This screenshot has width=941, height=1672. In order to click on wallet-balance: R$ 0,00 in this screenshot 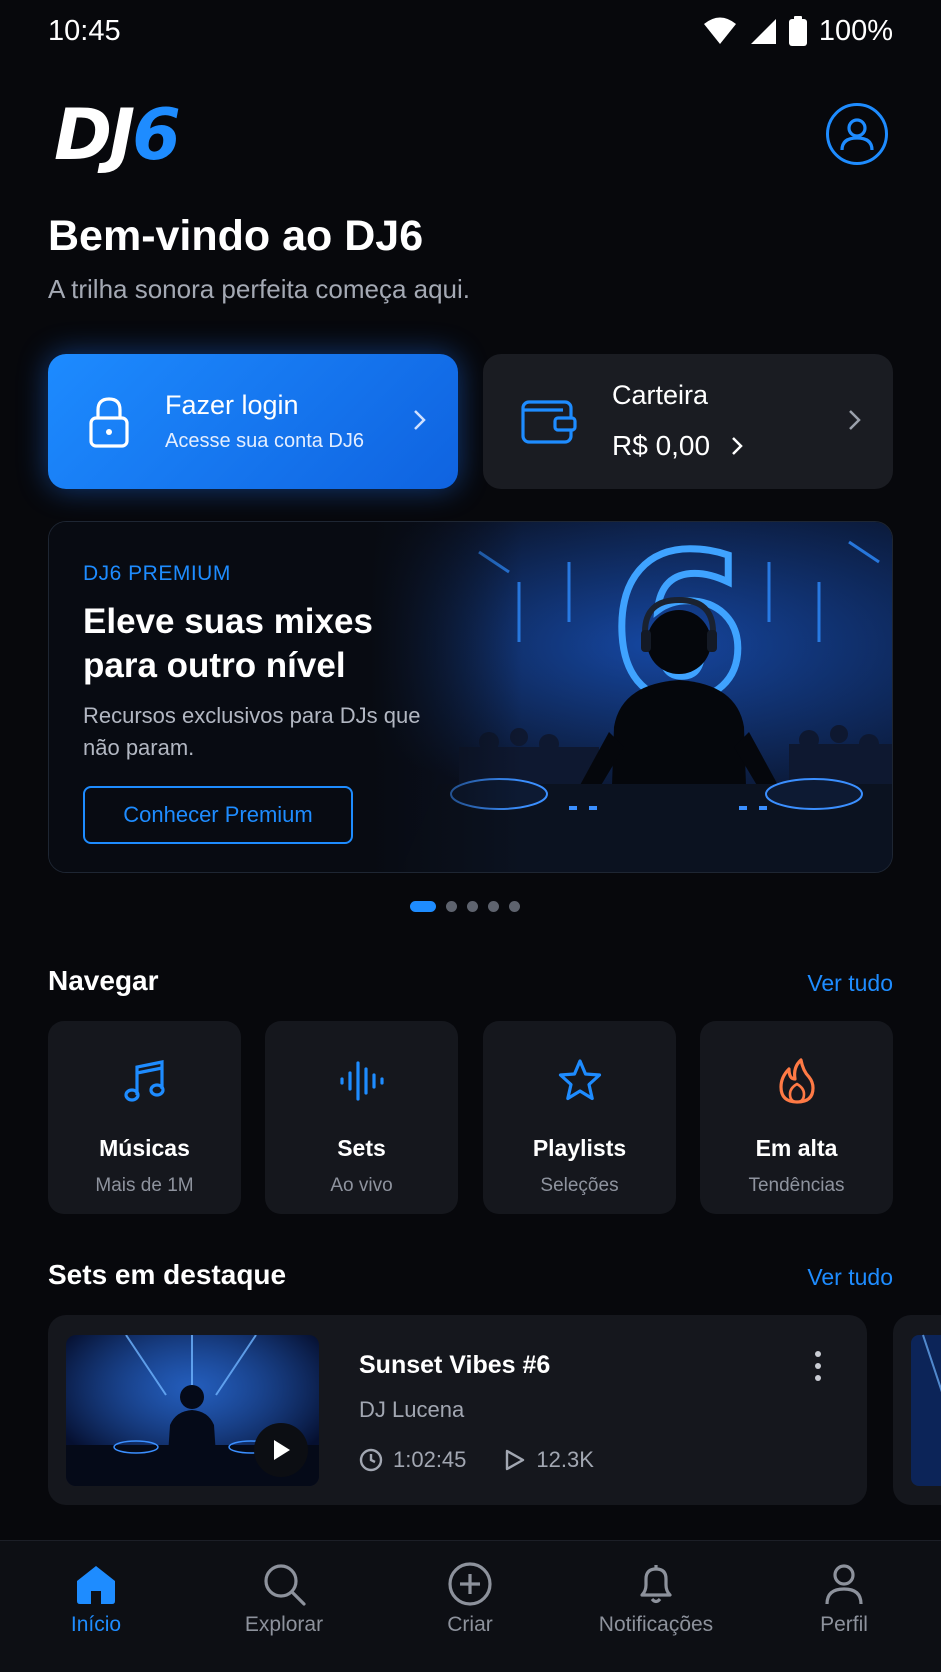, I will do `click(661, 445)`.